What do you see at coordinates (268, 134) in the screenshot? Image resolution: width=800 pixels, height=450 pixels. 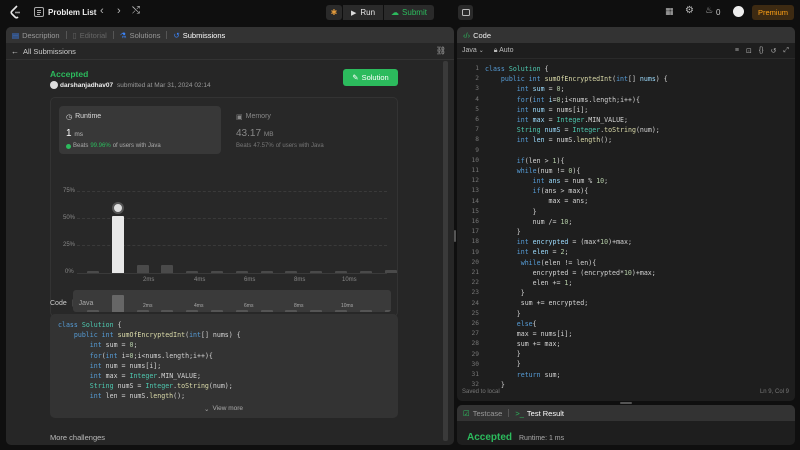 I see `memory-unit: MB` at bounding box center [268, 134].